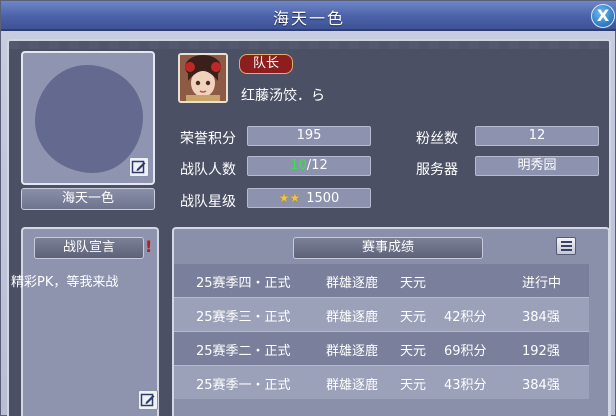 Image resolution: width=616 pixels, height=416 pixels. Describe the element at coordinates (208, 170) in the screenshot. I see `members-label: 战队人数` at that location.